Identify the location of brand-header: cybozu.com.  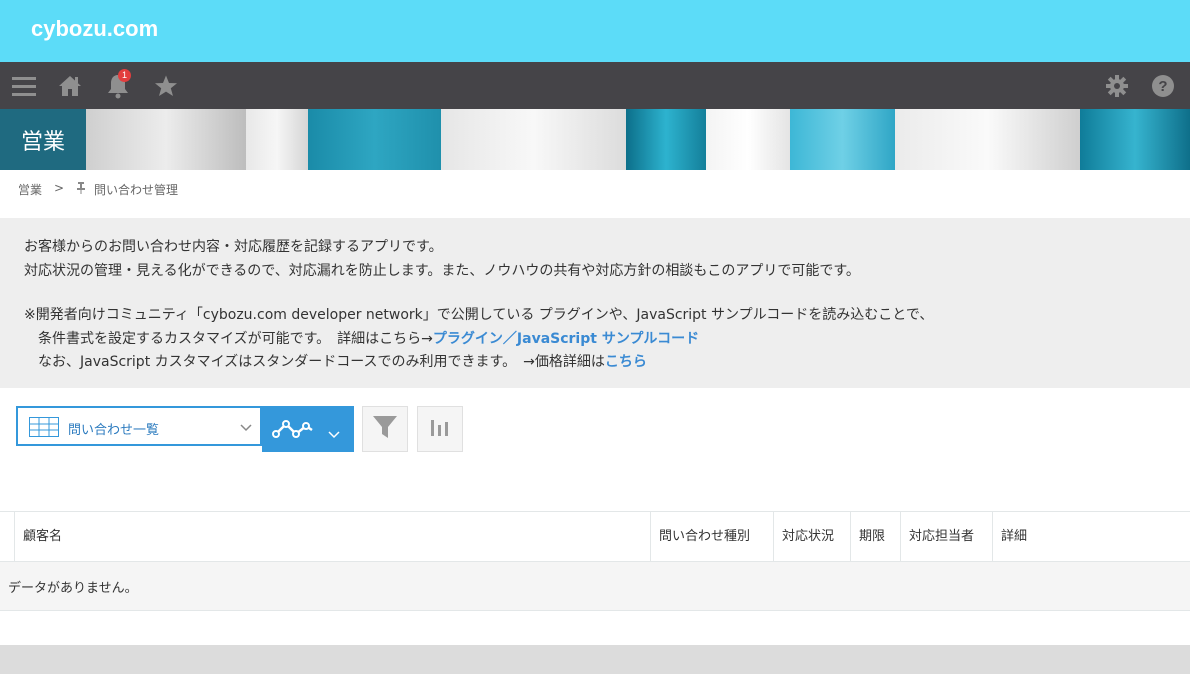
(595, 31).